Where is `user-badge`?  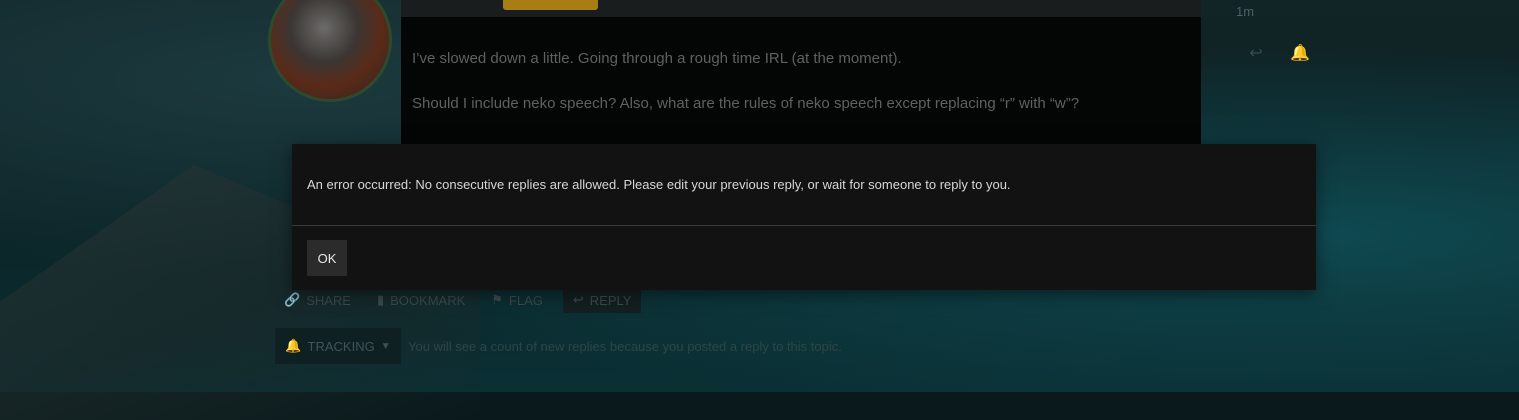
user-badge is located at coordinates (550, 5).